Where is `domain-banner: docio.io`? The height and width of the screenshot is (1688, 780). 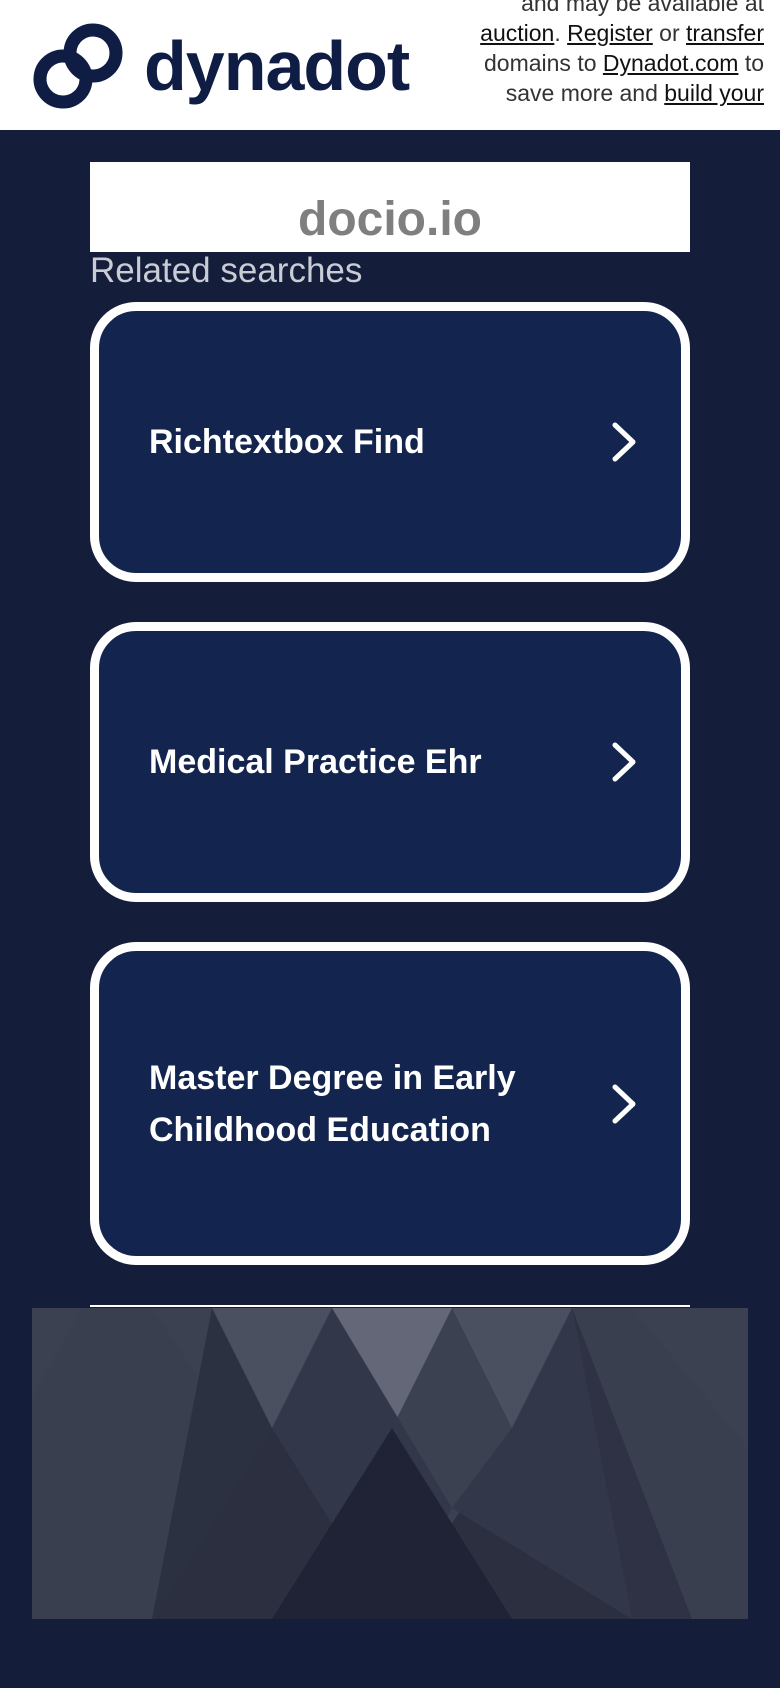
domain-banner: docio.io is located at coordinates (390, 207).